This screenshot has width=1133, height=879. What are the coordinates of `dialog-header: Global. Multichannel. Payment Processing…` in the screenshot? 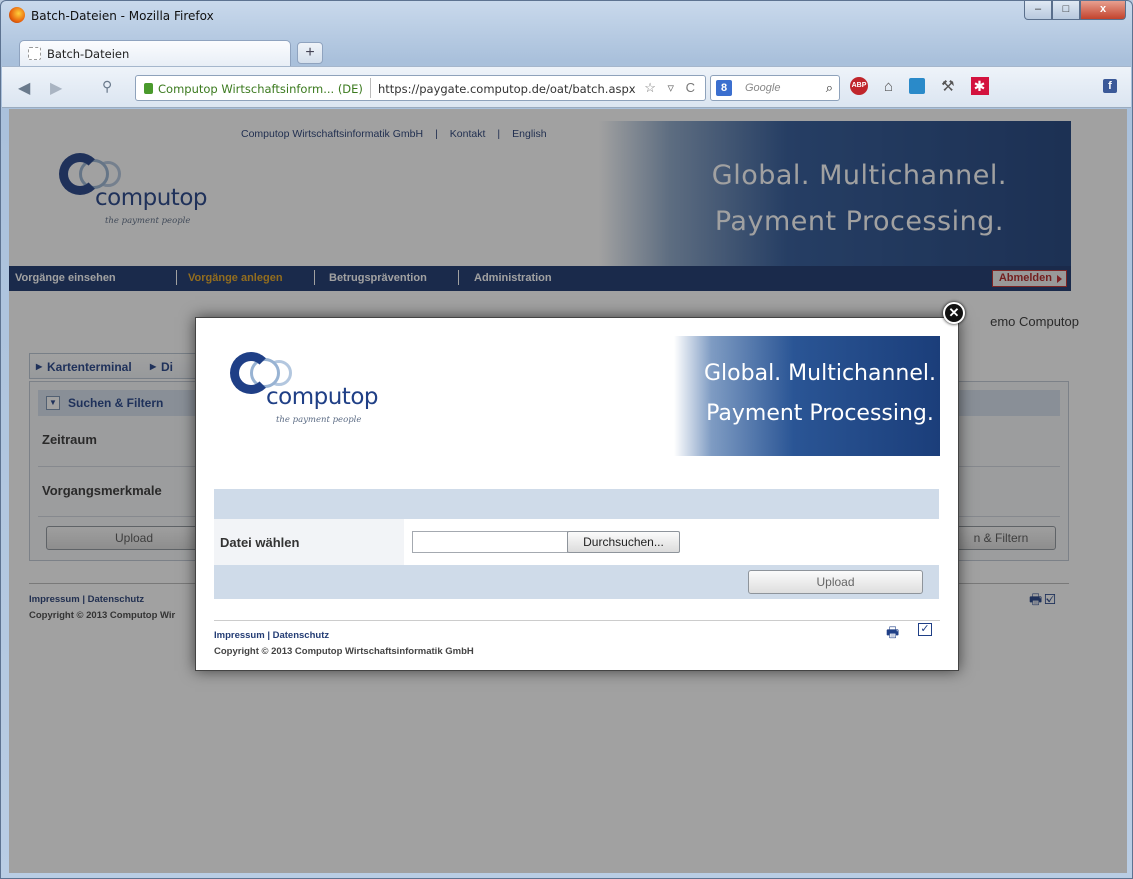 It's located at (577, 394).